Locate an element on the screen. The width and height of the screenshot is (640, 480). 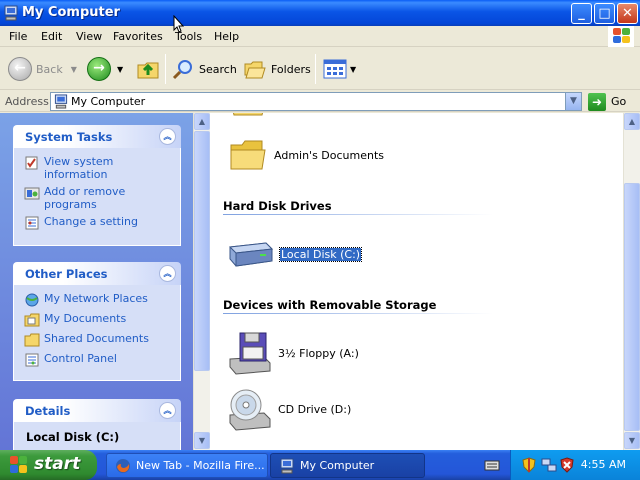
menu-file: File is located at coordinates (18, 36).